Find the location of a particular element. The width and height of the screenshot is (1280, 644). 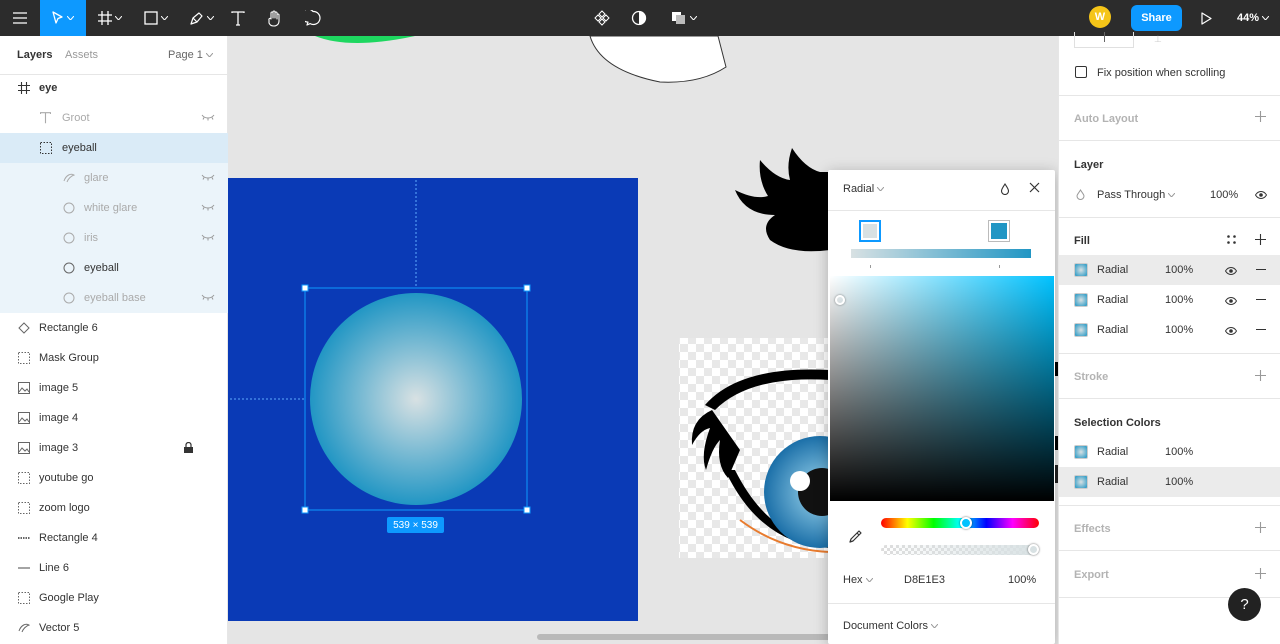

layer-row: Mask Group is located at coordinates (114, 358).